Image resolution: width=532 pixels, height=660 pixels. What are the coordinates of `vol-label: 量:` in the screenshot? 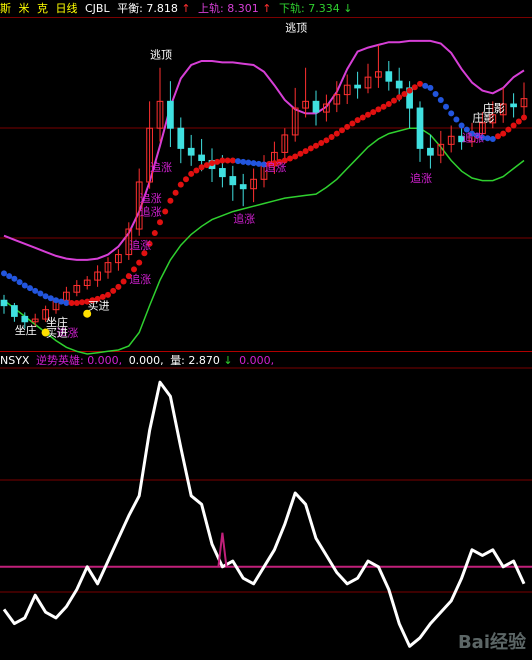 It's located at (177, 360).